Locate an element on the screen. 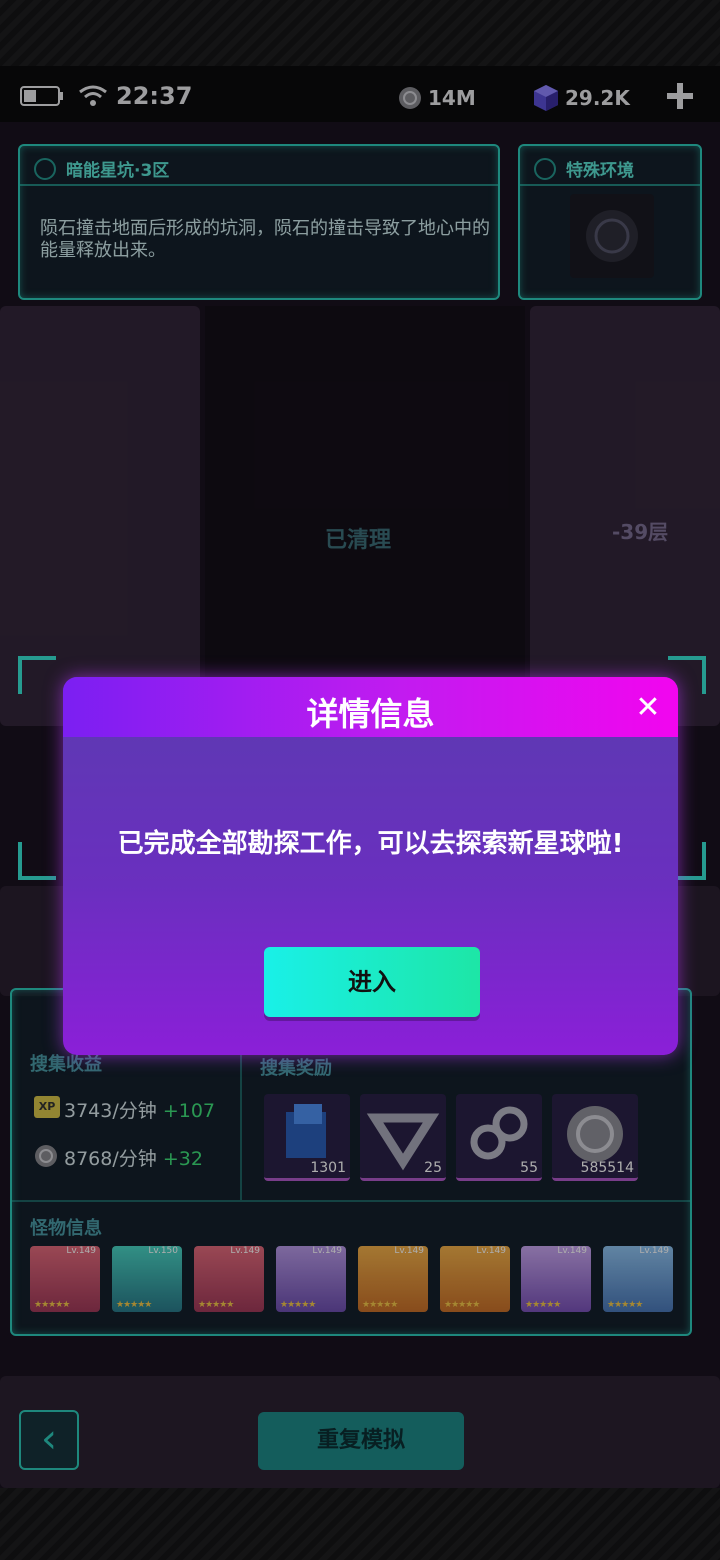  close-icon: ✕ is located at coordinates (648, 708).